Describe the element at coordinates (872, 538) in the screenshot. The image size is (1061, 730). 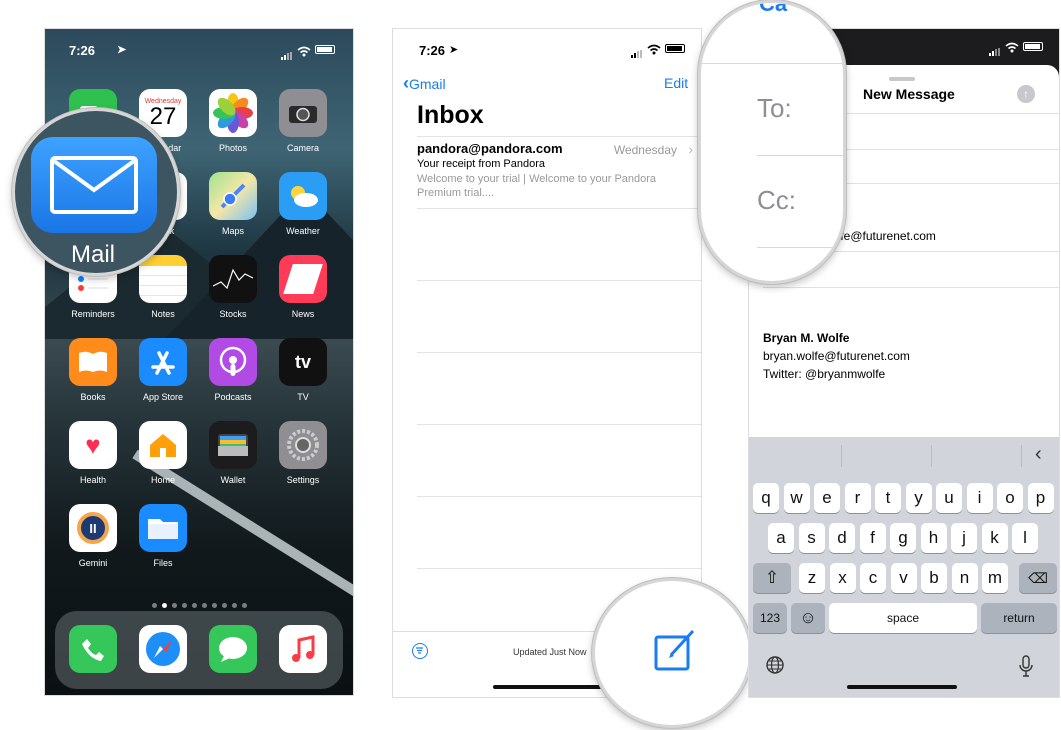
I see `key-f: f` at that location.